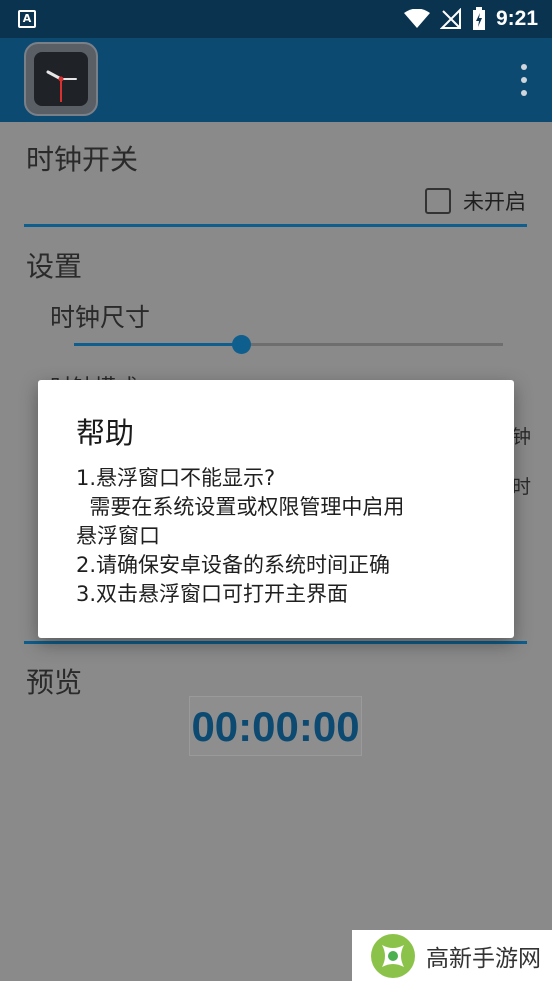 This screenshot has width=552, height=981. I want to click on clock-switch-checkbox, so click(438, 201).